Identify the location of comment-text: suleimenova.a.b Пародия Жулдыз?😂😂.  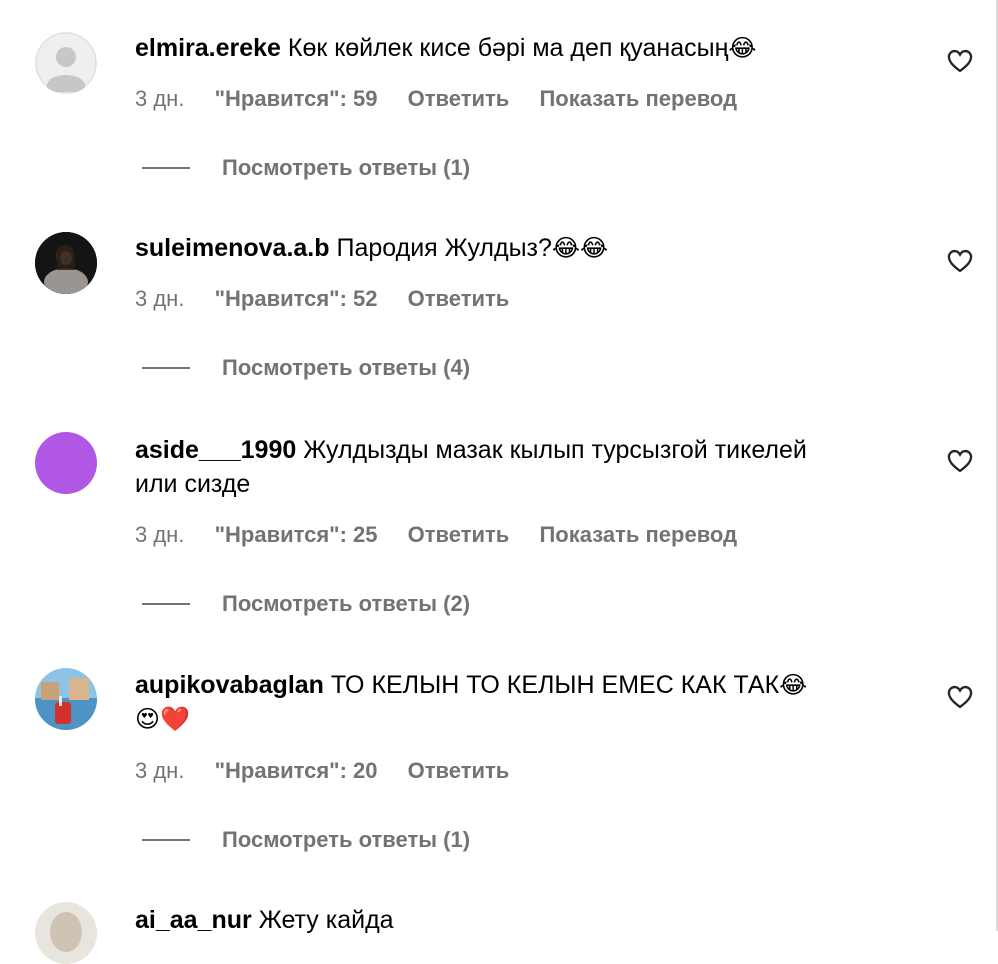
(525, 248).